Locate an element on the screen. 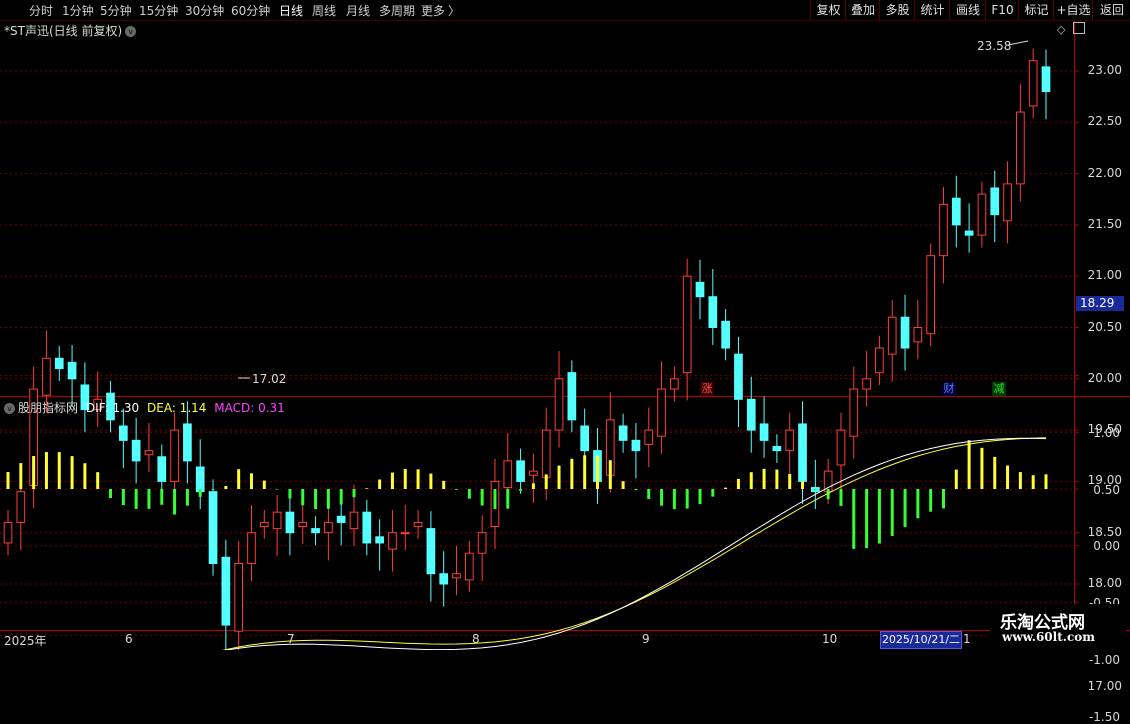  macd-legend: v 股朋指标网 DIF: 1.30 DEA: 1.14 MACD: 0.31 is located at coordinates (144, 407).